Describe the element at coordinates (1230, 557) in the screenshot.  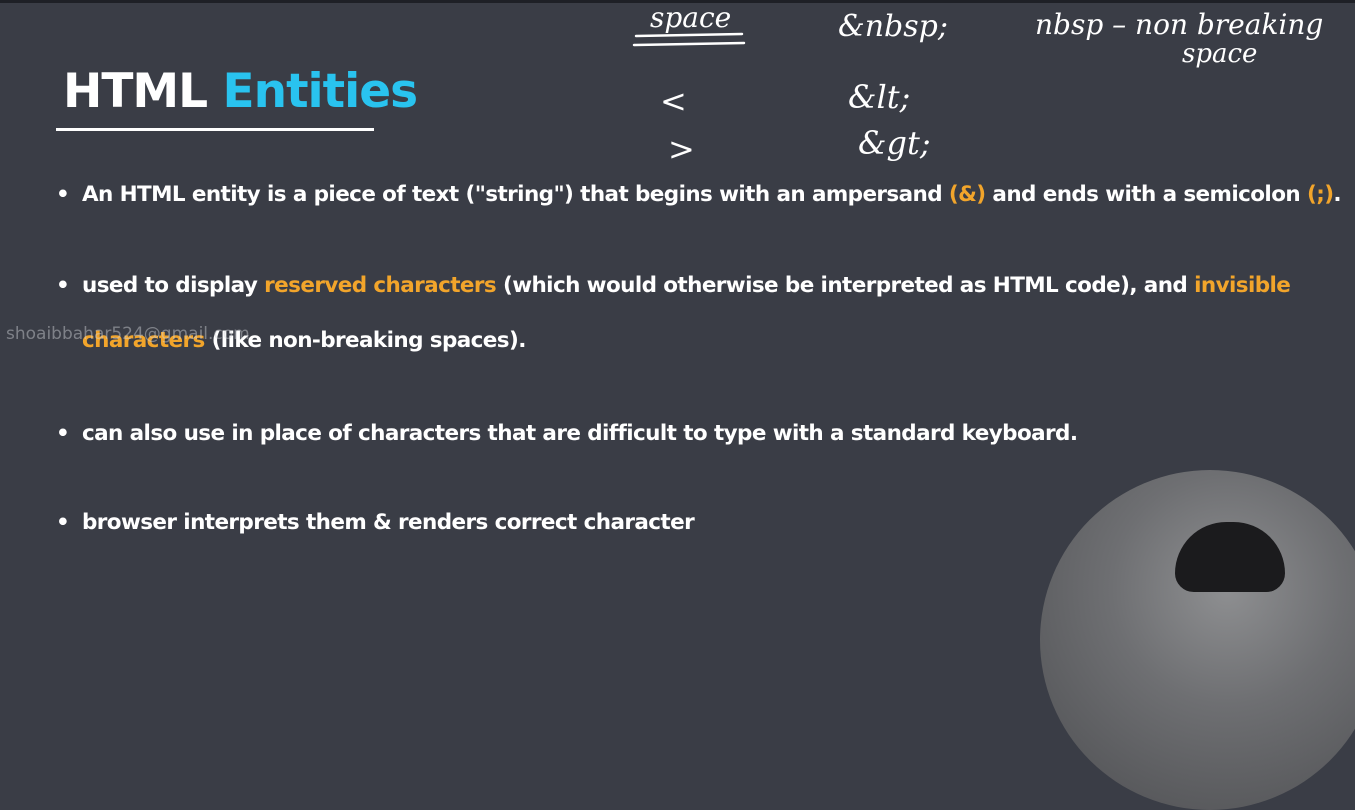
I see `presenter-head` at that location.